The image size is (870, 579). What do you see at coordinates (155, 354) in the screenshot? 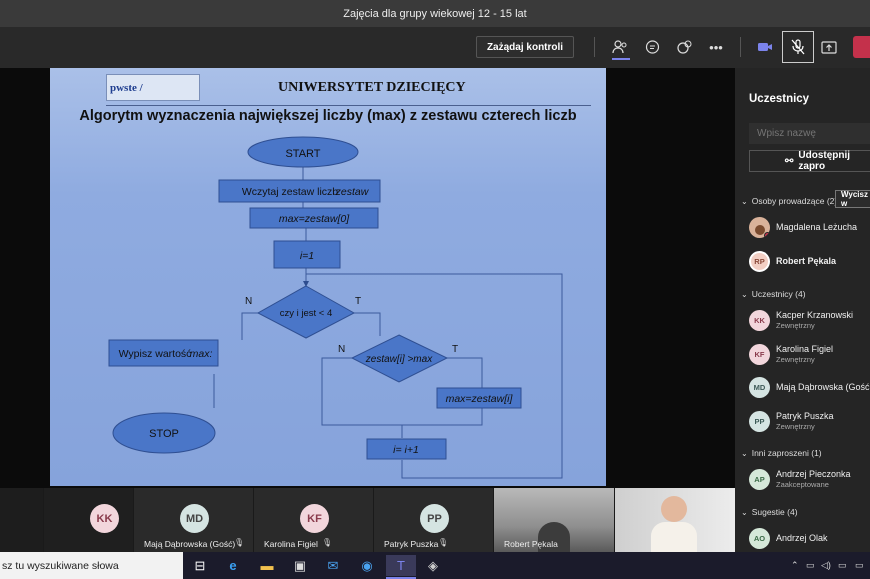
I see `print-label: Wypisz wartość` at bounding box center [155, 354].